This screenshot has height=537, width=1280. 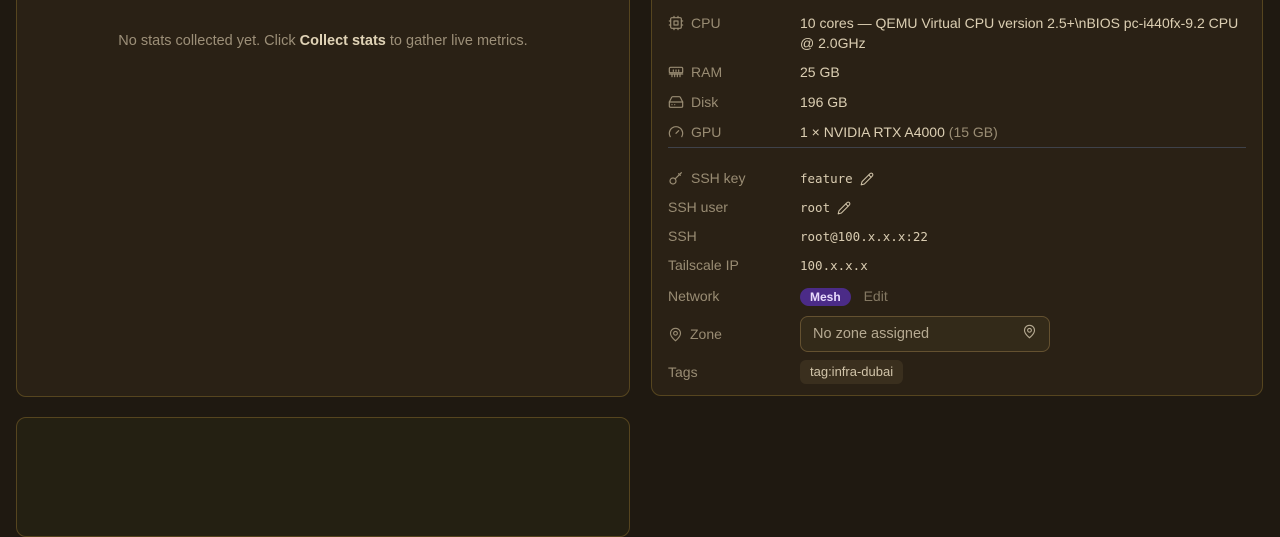 I want to click on disk-value: 196 GB, so click(x=824, y=102).